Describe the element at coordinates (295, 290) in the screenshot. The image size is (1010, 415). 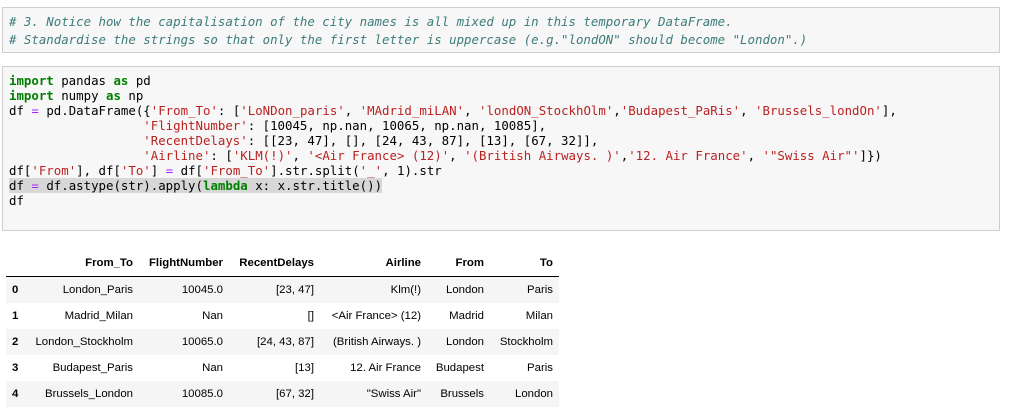
I see `cell-recent-delays: [23, 47]` at that location.